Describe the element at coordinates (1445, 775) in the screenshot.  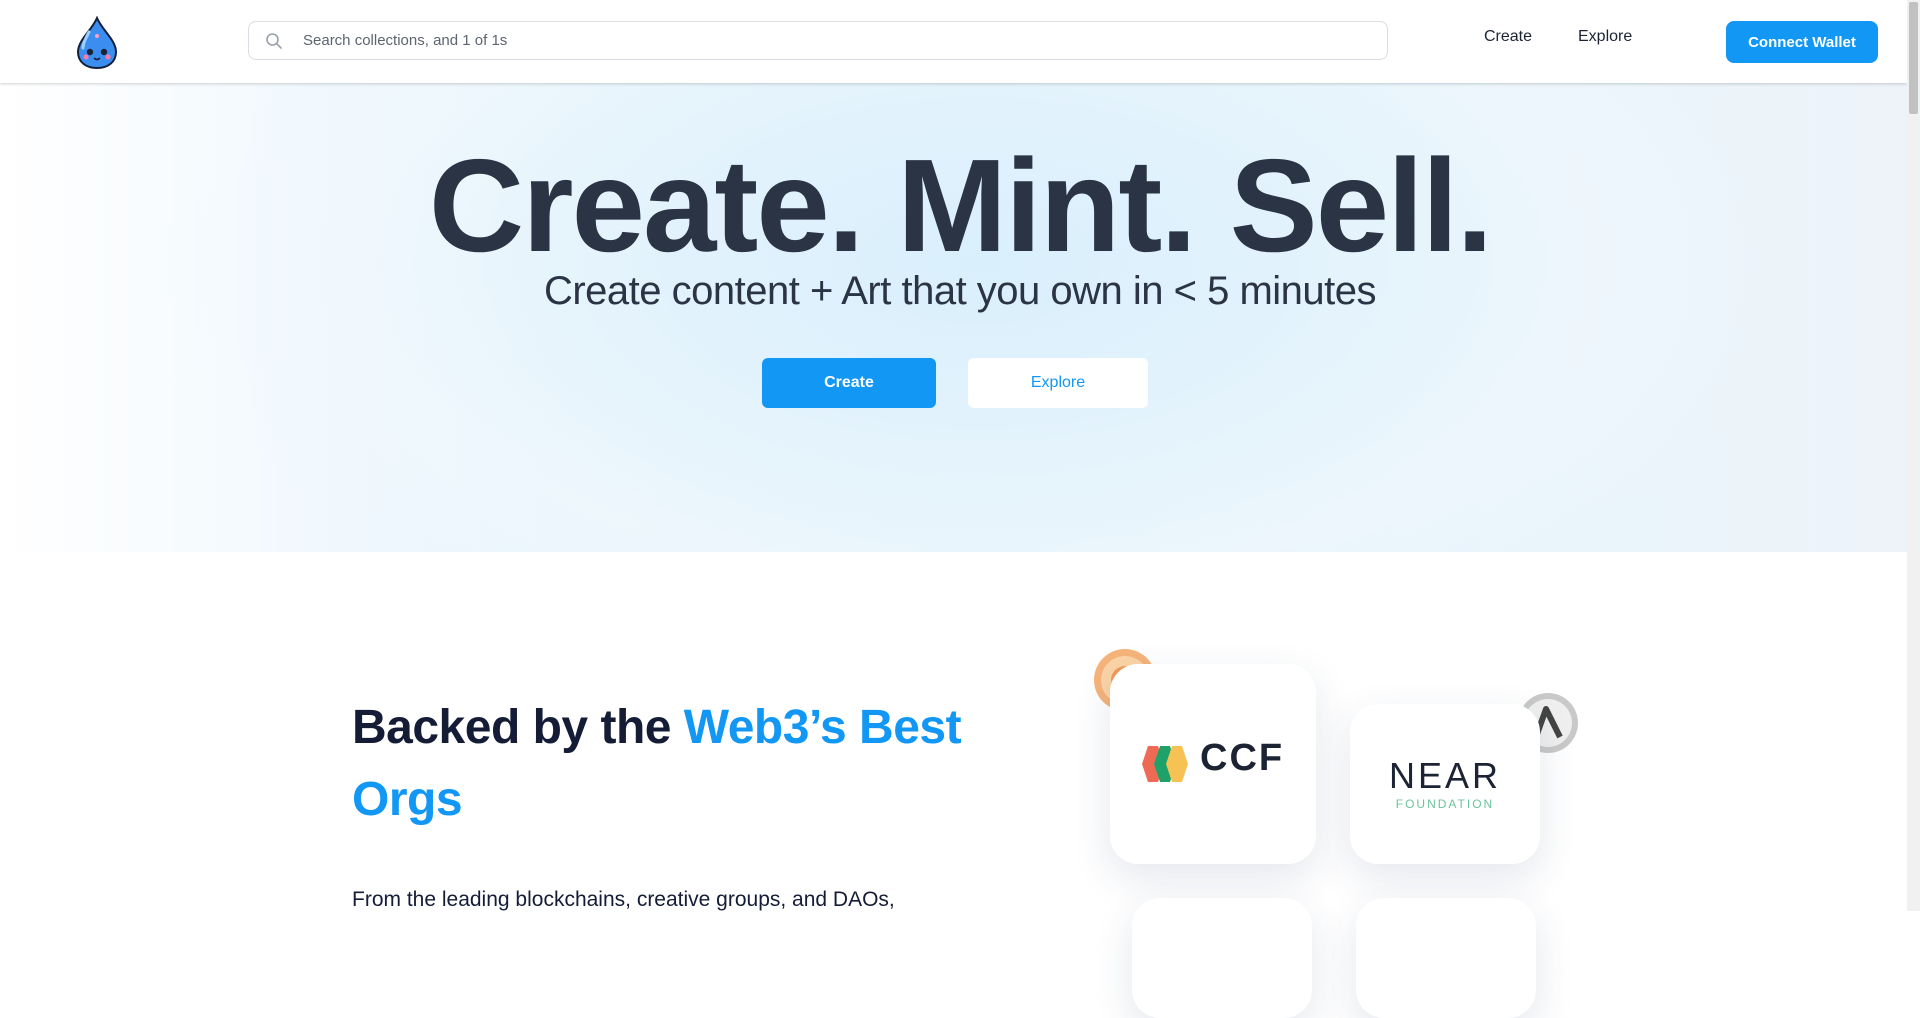
I see `near-logo-text: NEAR` at that location.